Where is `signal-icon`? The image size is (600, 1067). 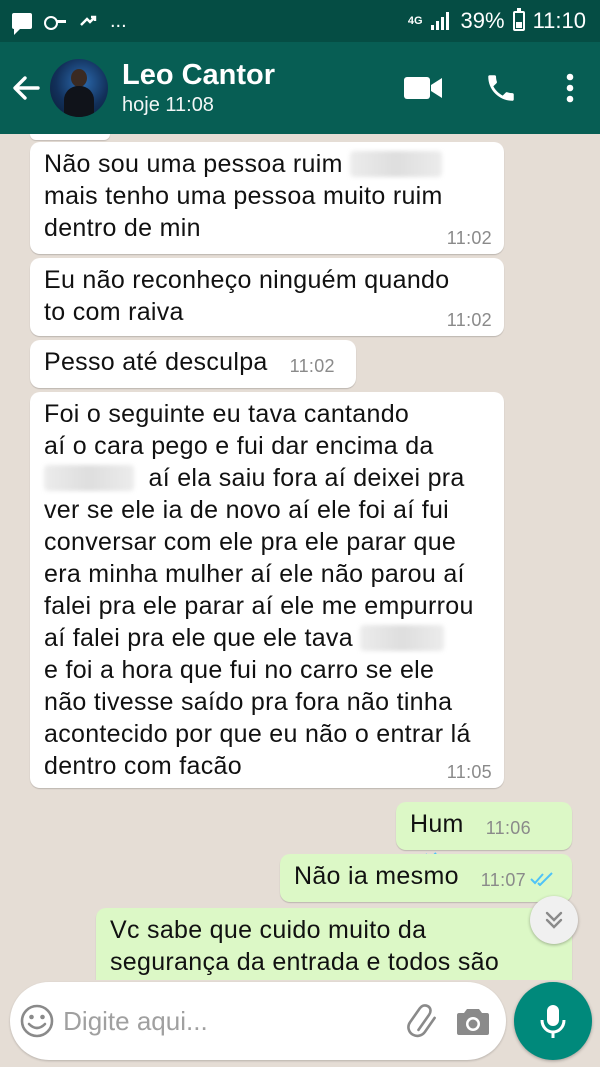 signal-icon is located at coordinates (441, 21).